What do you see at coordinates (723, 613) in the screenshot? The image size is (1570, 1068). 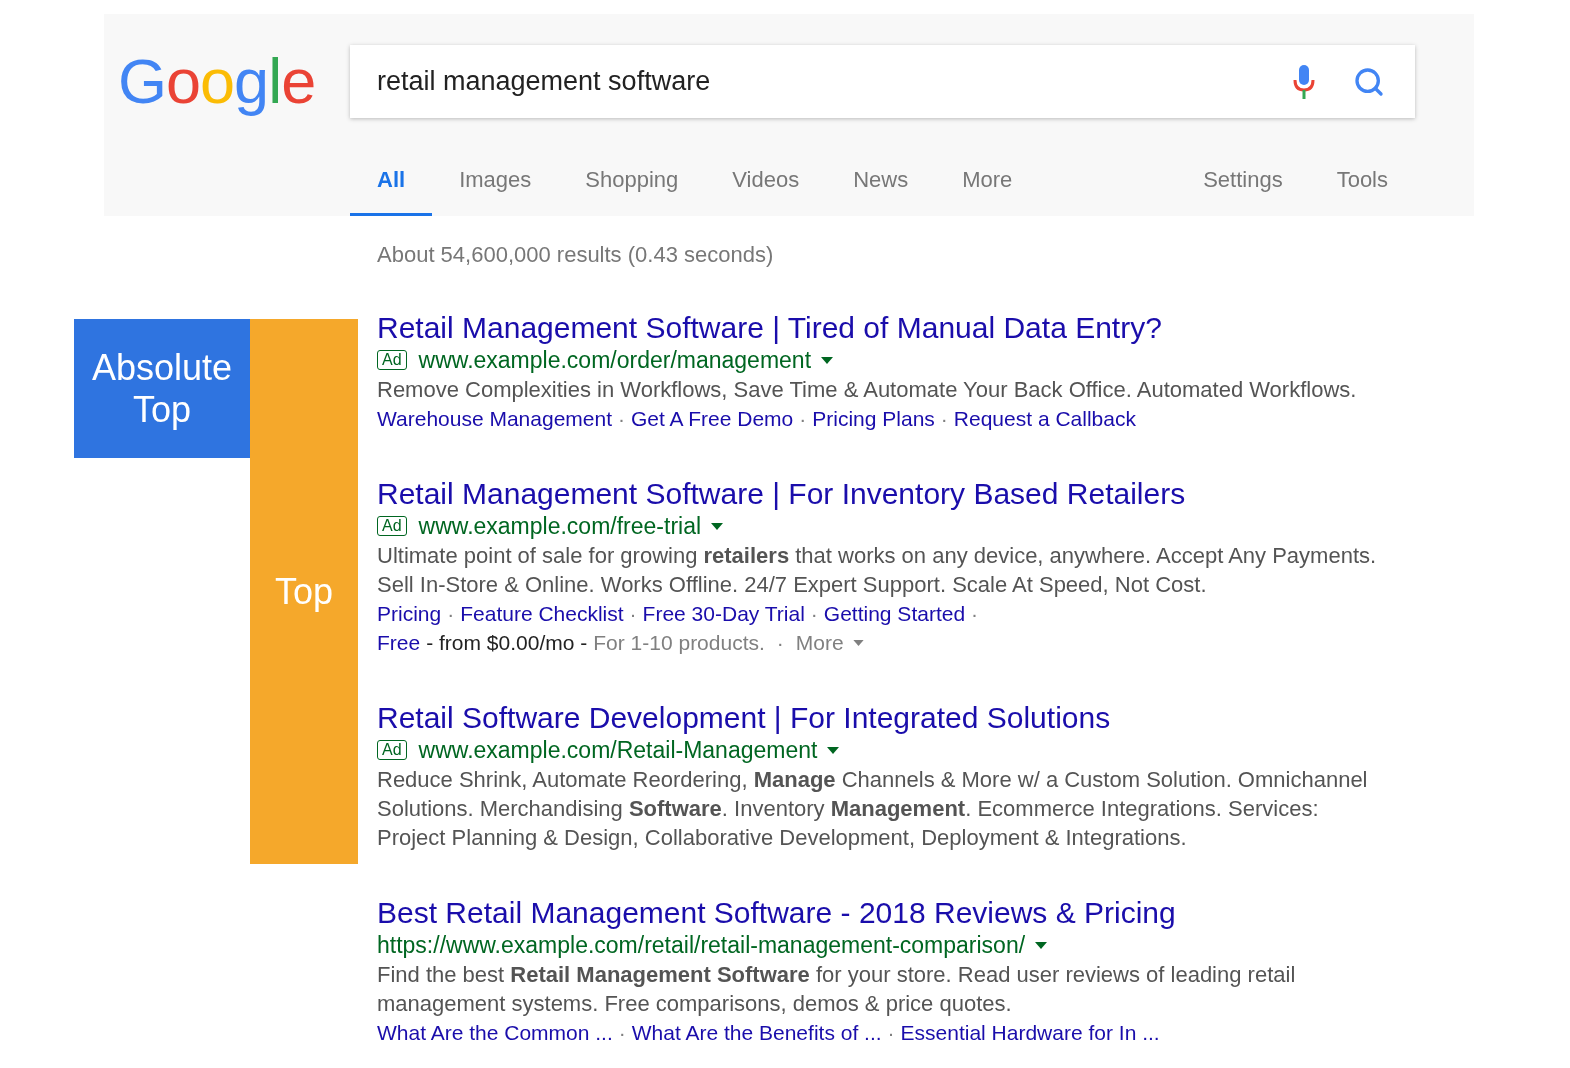 I see `sitelink: Free 30-Day Trial` at bounding box center [723, 613].